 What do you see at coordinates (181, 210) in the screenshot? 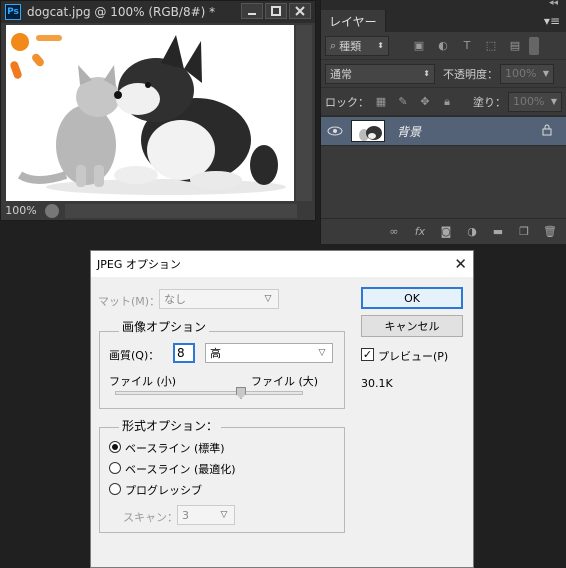
I see `horizontal-scrollbar` at bounding box center [181, 210].